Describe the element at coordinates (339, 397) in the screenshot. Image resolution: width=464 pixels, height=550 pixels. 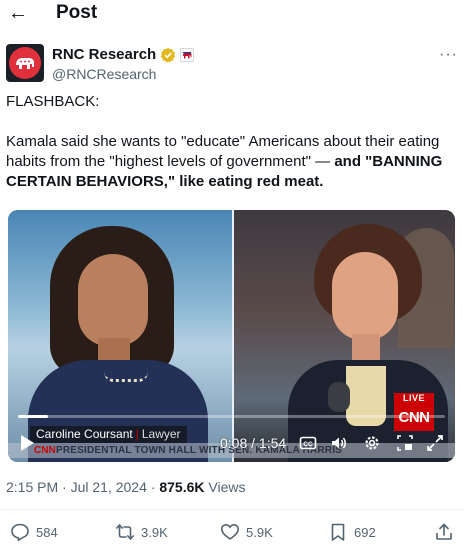
I see `microphone-icon` at that location.